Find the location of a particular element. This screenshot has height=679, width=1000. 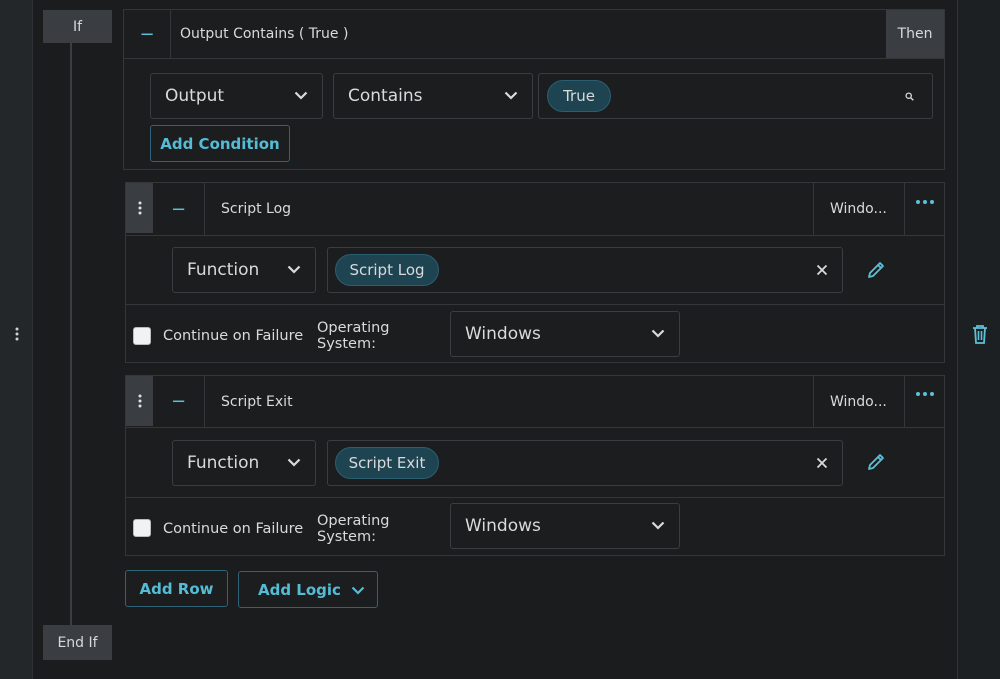

function-chip: Script Exit is located at coordinates (387, 463).